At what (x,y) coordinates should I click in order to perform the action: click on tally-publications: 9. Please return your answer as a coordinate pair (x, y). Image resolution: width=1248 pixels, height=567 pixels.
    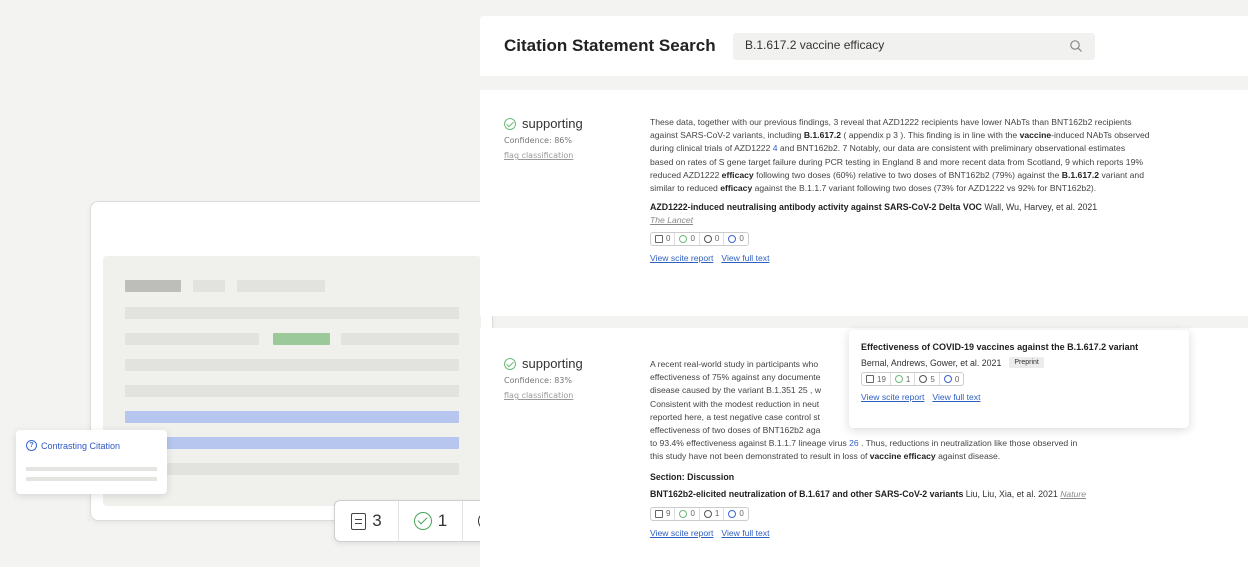
    Looking at the image, I should click on (662, 514).